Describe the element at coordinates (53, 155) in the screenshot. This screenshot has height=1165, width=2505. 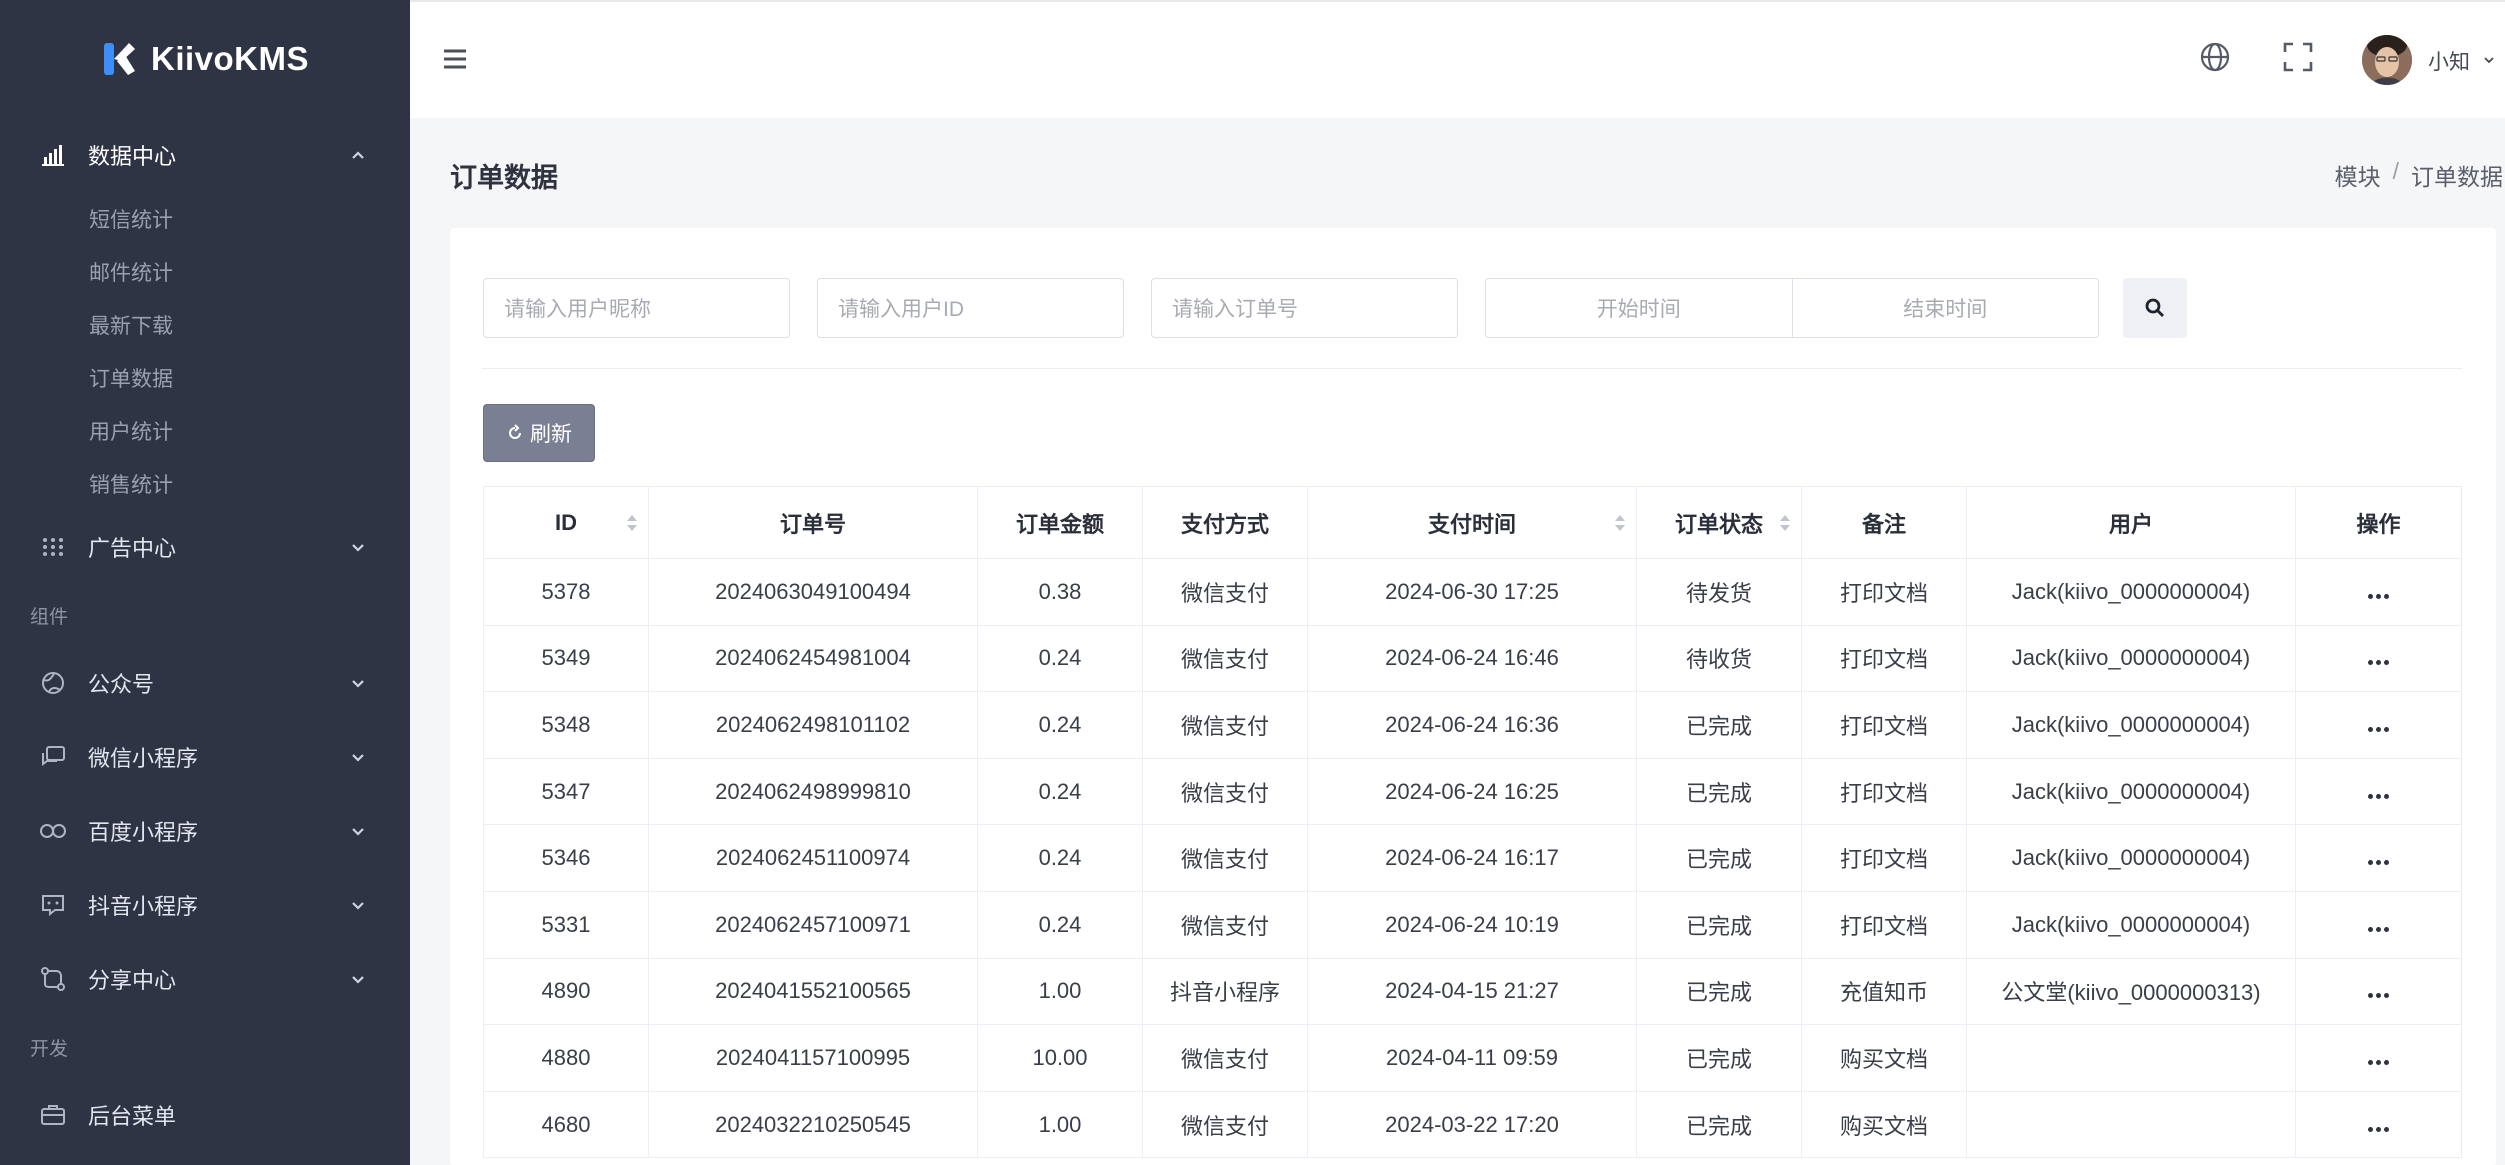
I see `bar-chart-icon` at that location.